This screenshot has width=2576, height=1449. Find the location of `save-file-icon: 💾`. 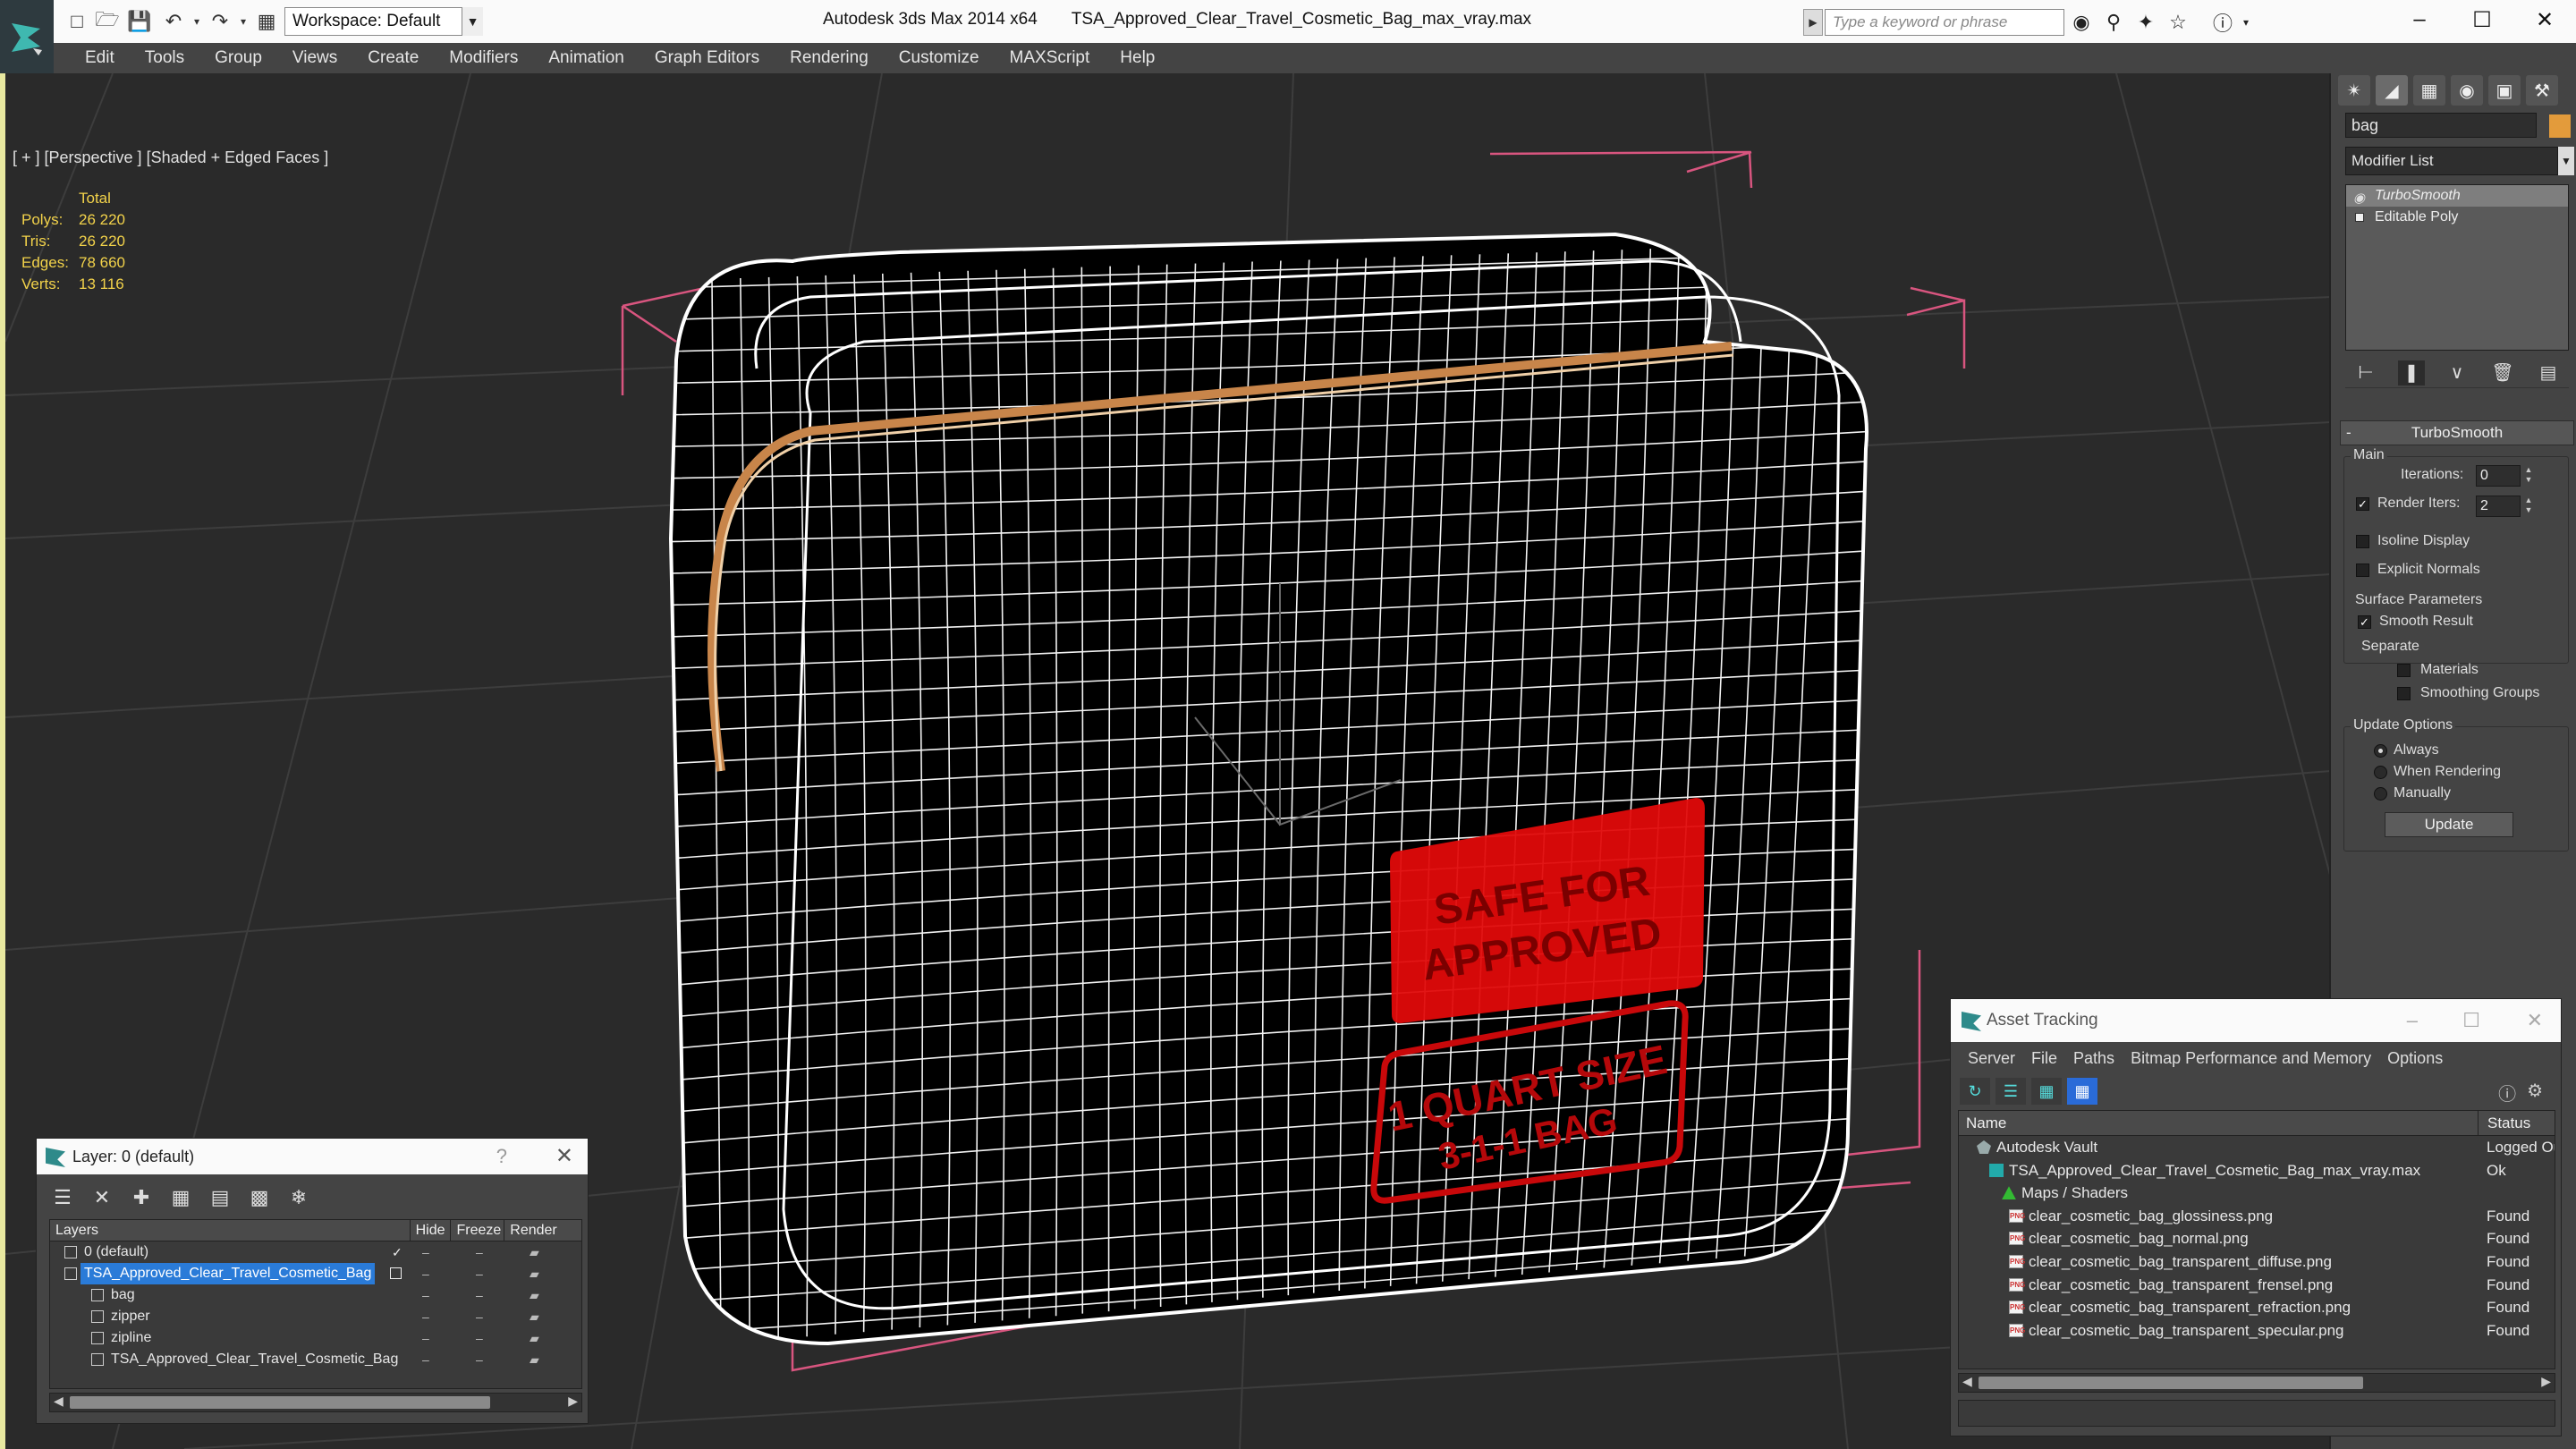

save-file-icon: 💾 is located at coordinates (139, 21).